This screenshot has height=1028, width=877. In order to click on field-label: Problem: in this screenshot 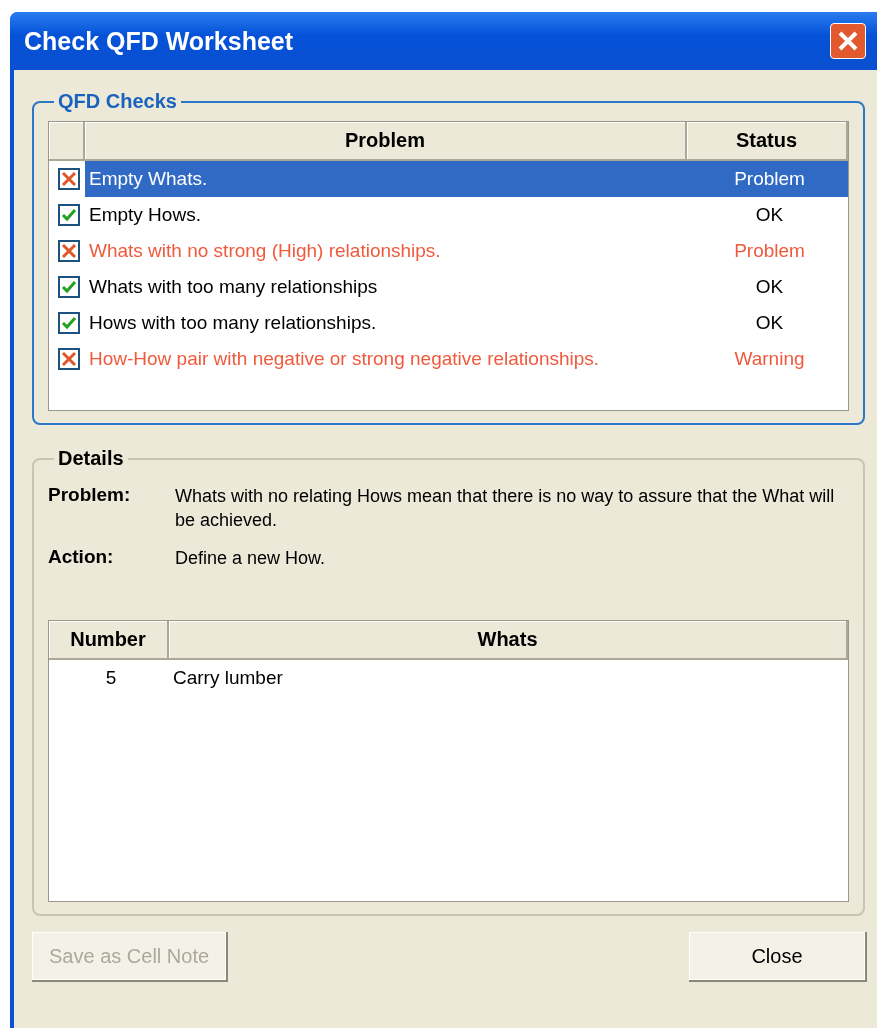, I will do `click(90, 495)`.